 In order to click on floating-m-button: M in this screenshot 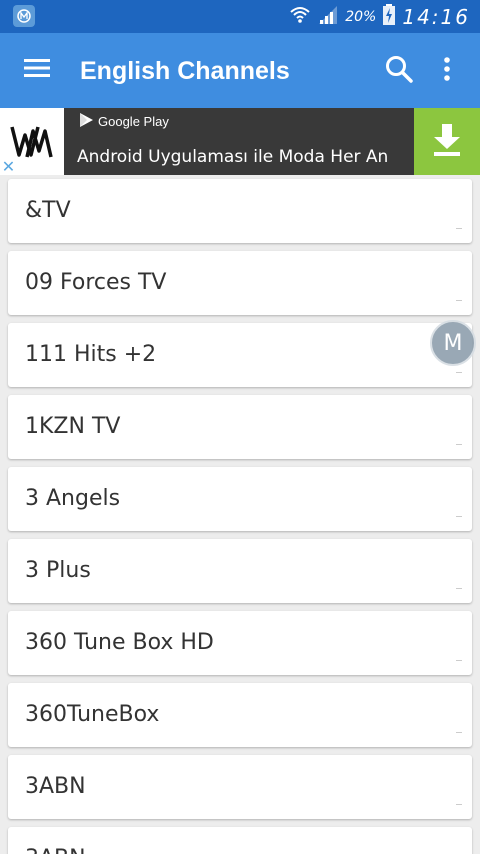, I will do `click(453, 343)`.